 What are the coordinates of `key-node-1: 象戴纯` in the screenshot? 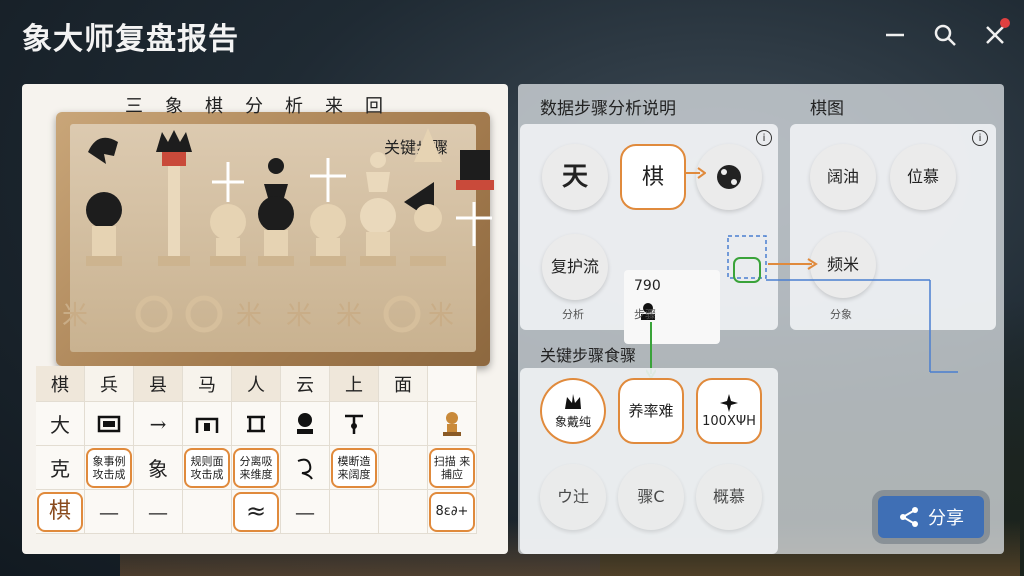 It's located at (573, 411).